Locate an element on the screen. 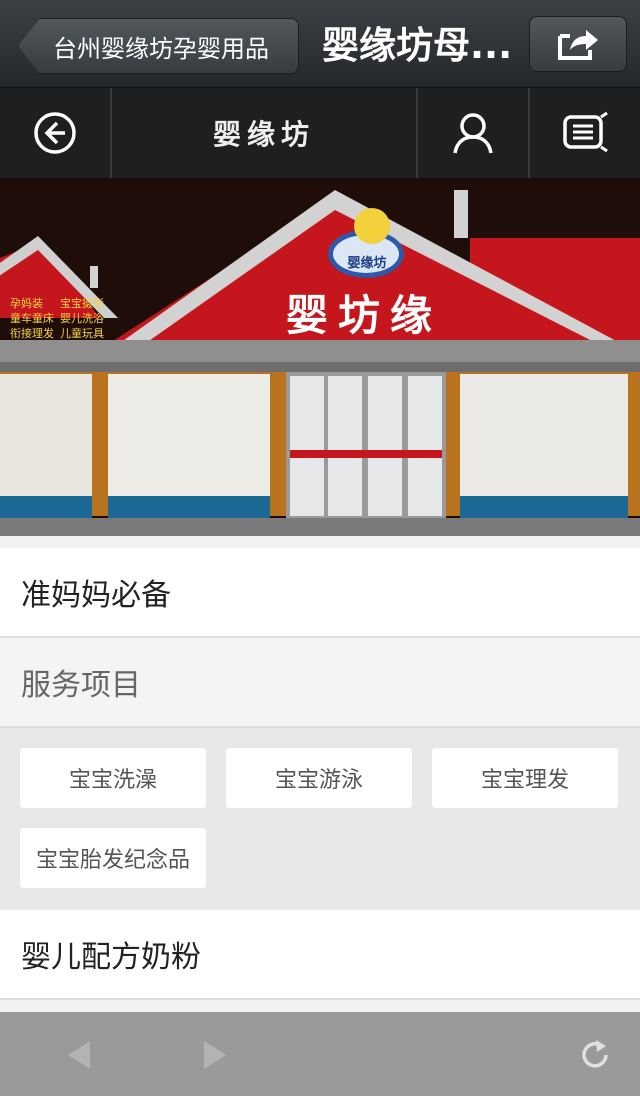 The width and height of the screenshot is (640, 1096). store-sign: 婴坊缘 is located at coordinates (364, 315).